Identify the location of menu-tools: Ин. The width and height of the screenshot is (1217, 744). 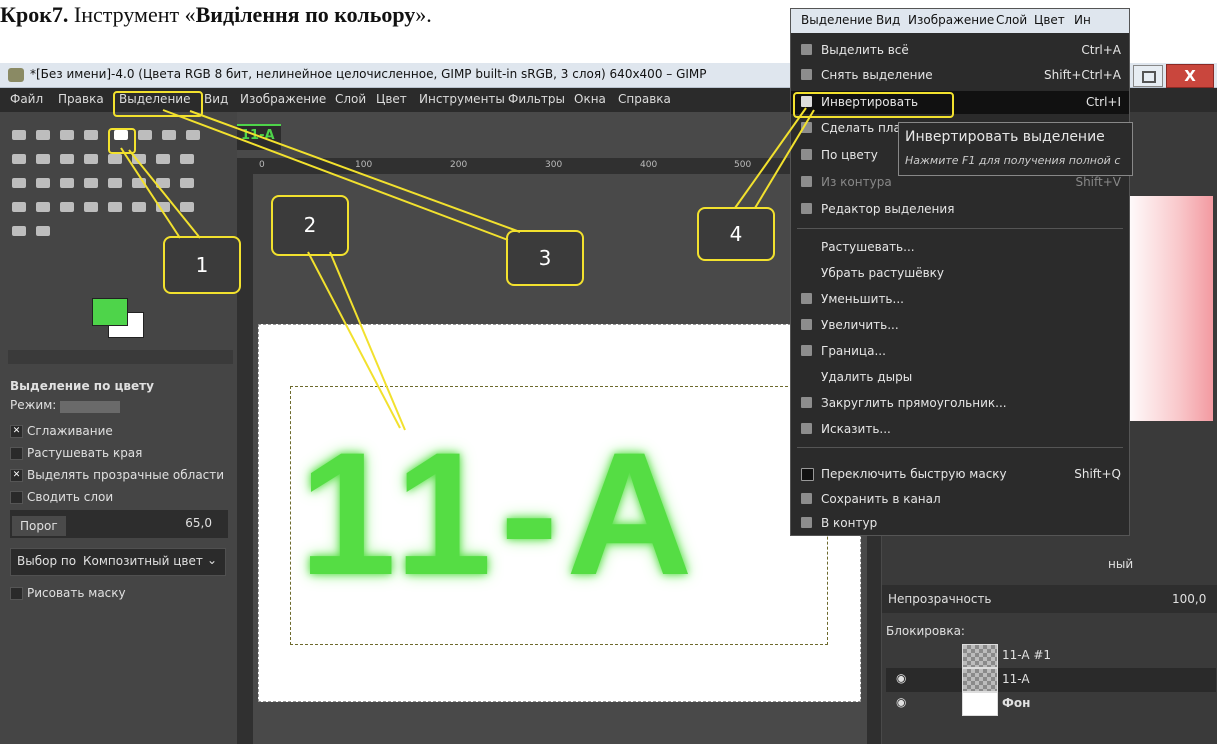
(1082, 20).